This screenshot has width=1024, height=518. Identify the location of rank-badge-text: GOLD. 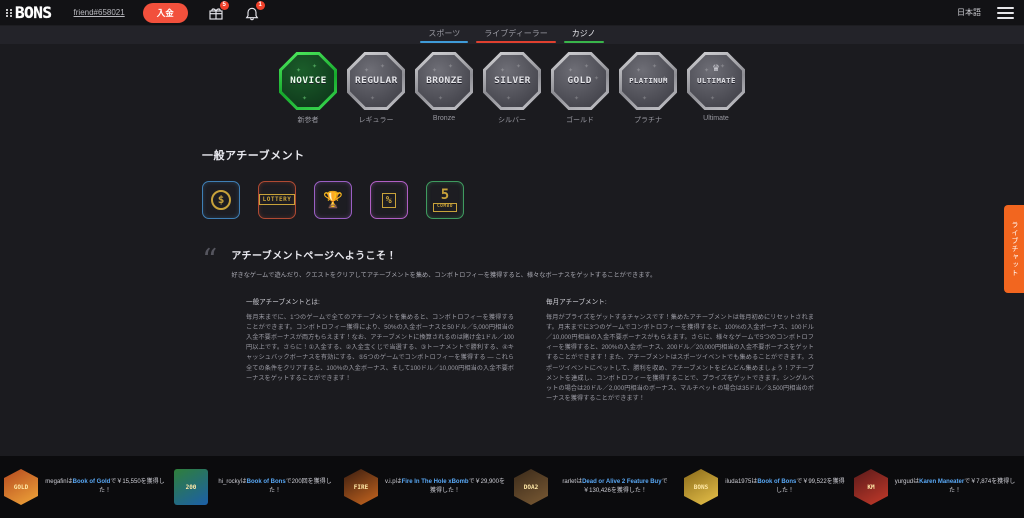
(580, 81).